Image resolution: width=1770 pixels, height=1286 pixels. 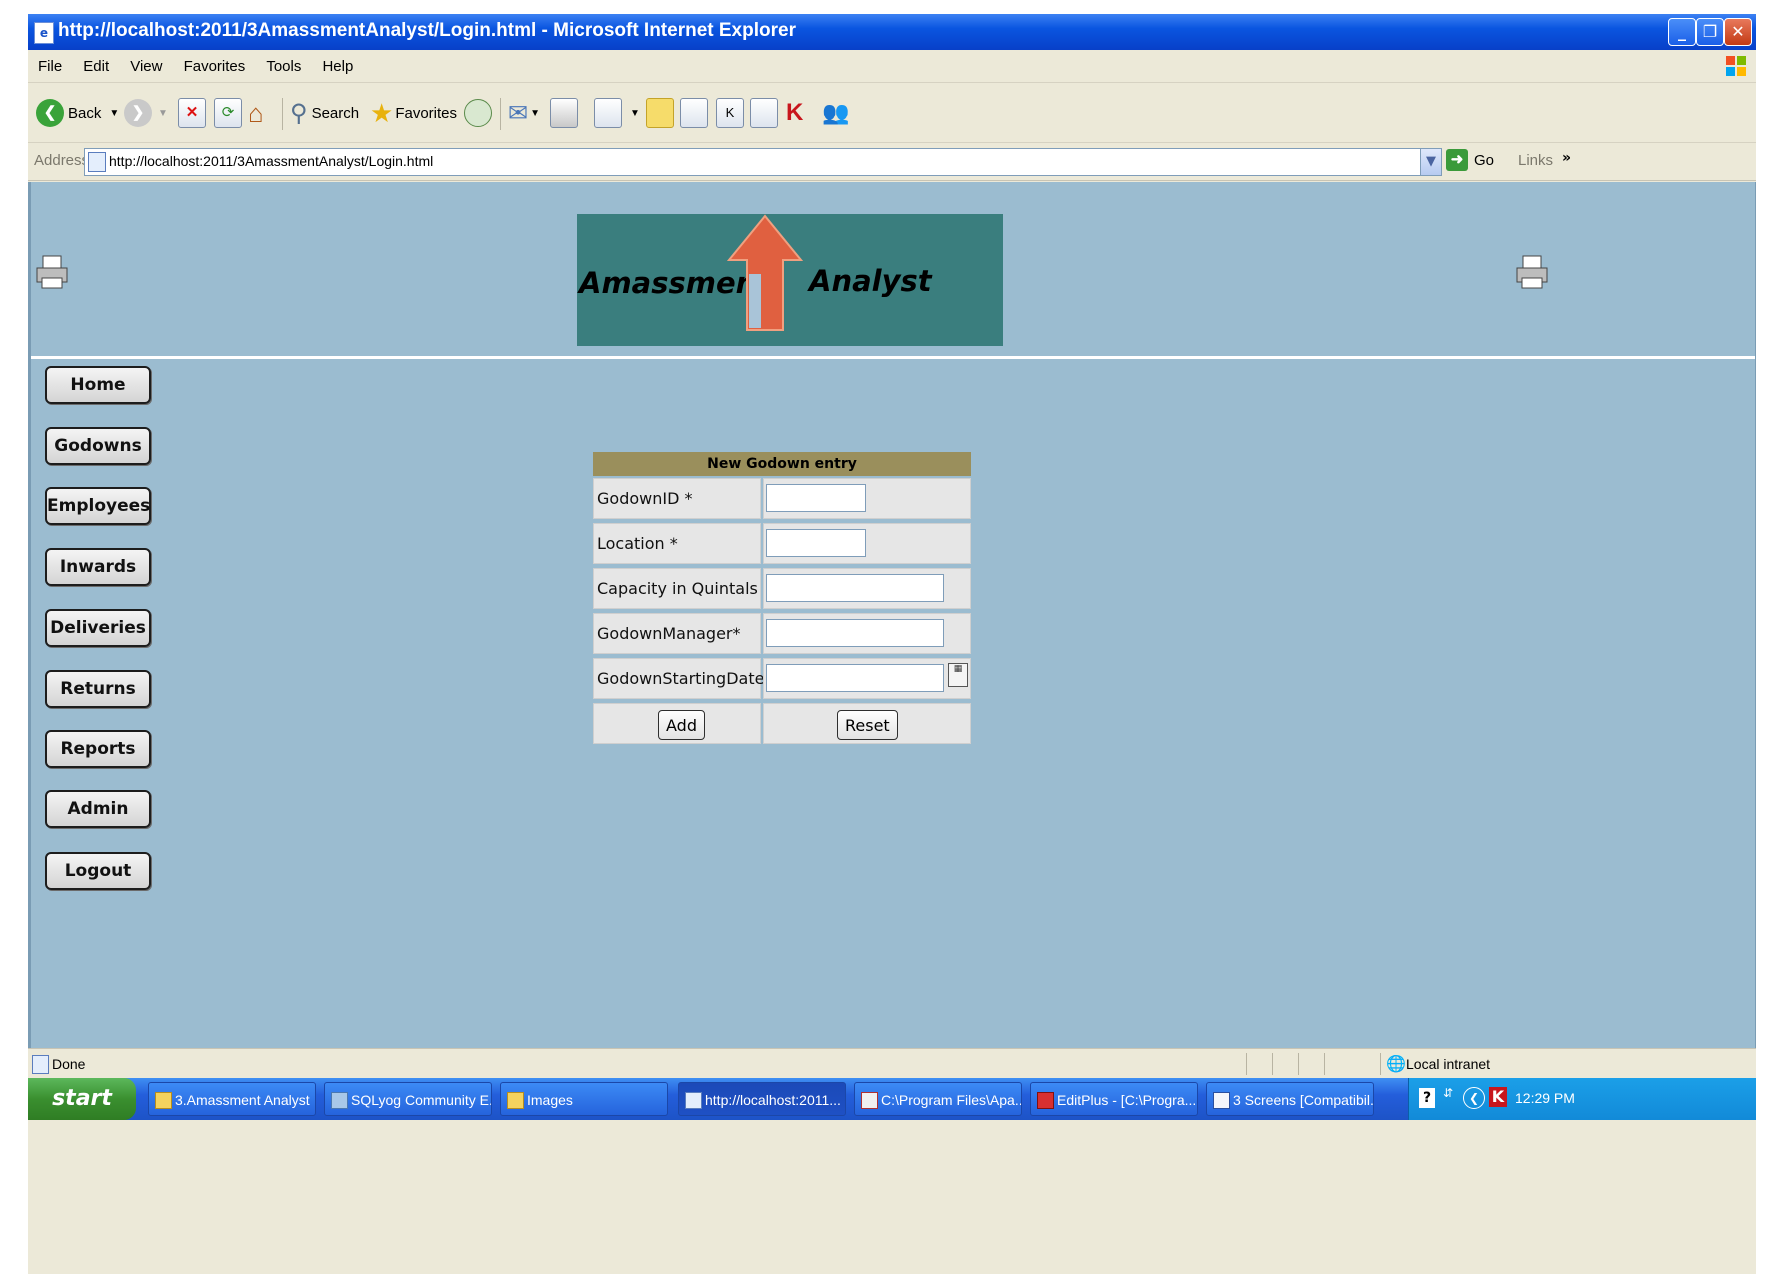 I want to click on feather-icon, so click(x=869, y=1100).